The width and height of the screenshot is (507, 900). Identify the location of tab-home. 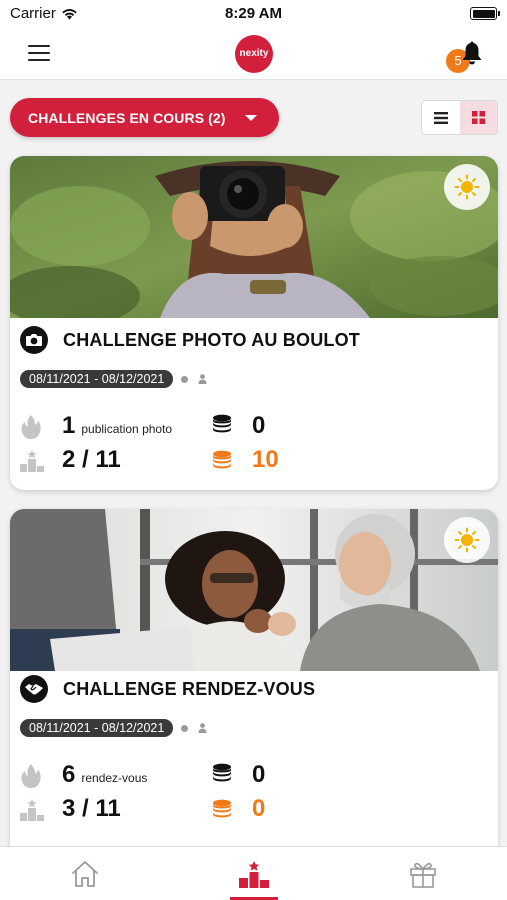
(84, 873).